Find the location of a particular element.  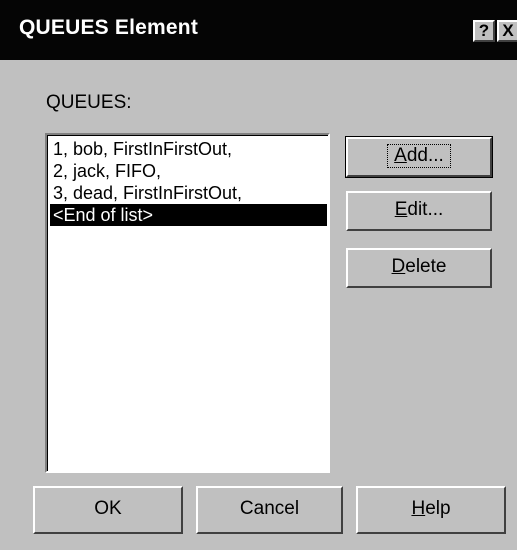

help-button: Help is located at coordinates (431, 510).